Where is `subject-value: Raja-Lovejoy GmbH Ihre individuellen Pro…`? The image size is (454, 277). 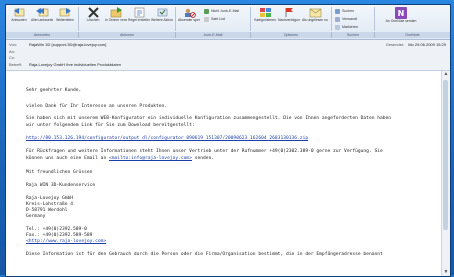
subject-value: Raja-Lovejoy GmbH Ihre individuellen Pro… is located at coordinates (75, 64).